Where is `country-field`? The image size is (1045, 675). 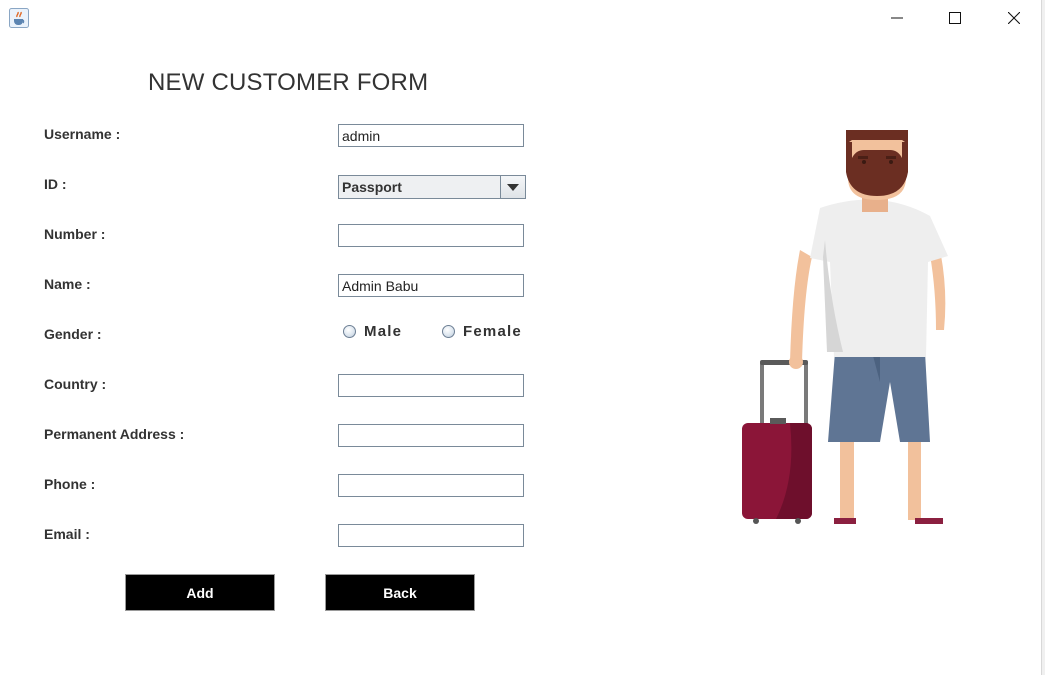
country-field is located at coordinates (431, 385).